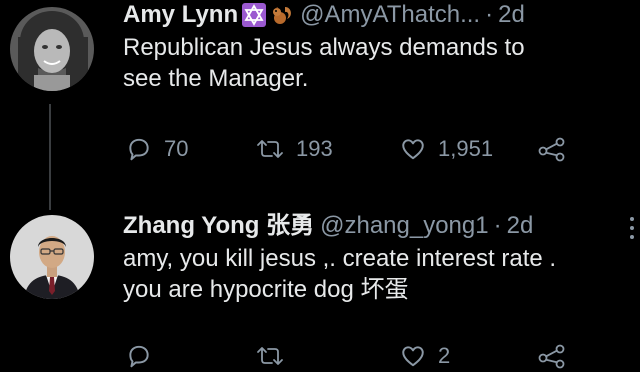  What do you see at coordinates (282, 15) in the screenshot?
I see `squirrel-icon` at bounding box center [282, 15].